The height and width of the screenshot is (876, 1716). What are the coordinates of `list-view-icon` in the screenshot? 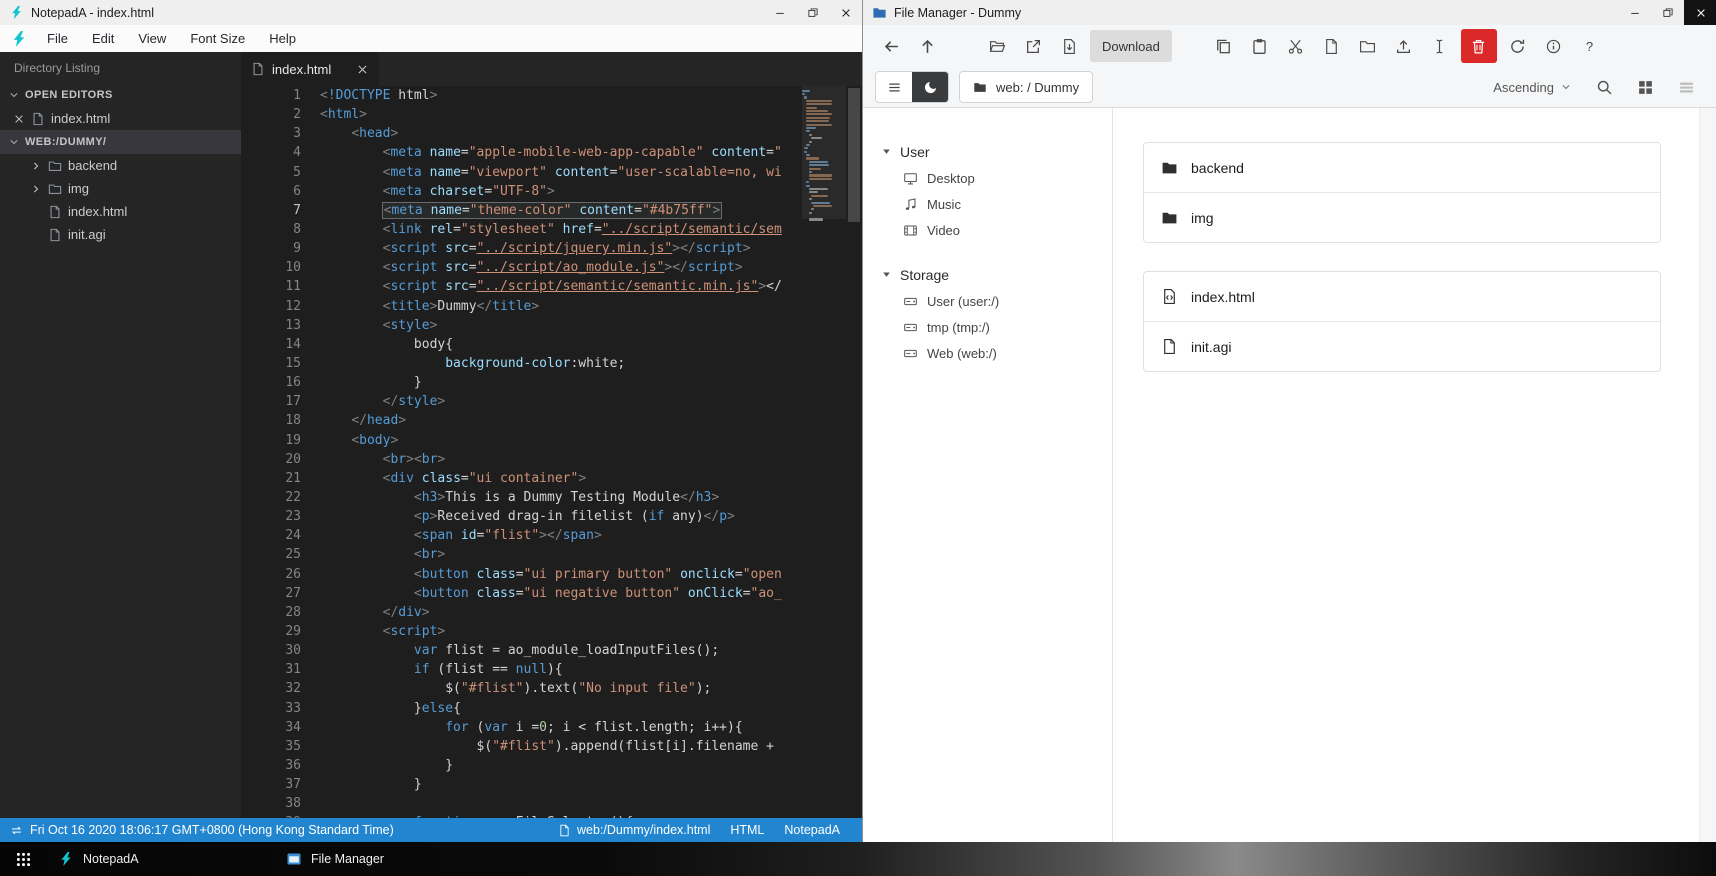 It's located at (1686, 87).